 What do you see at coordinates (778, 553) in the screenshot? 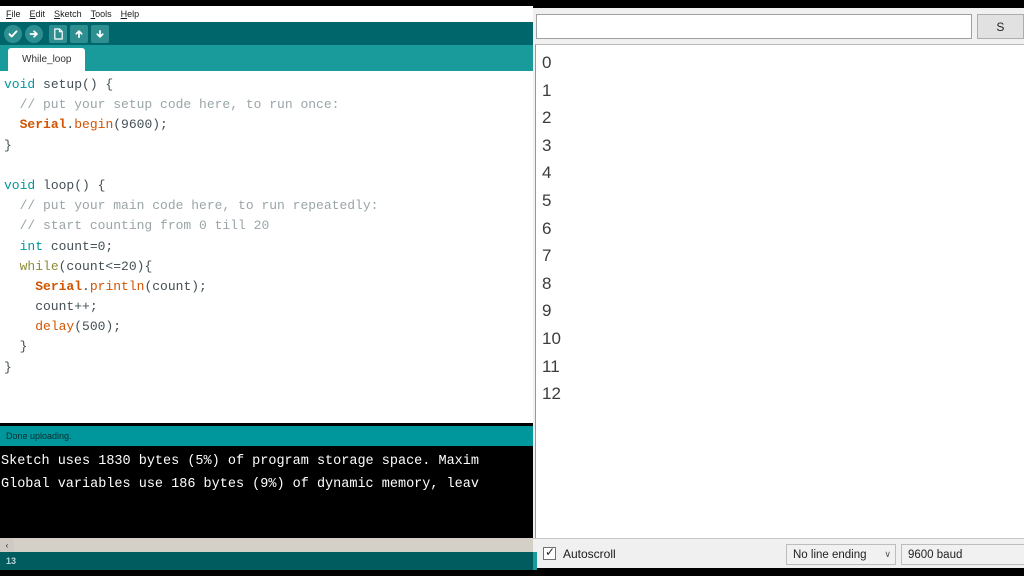
I see `serial-monitor-footer: ✓ Autoscroll No line ending ∨ 9600 baud` at bounding box center [778, 553].